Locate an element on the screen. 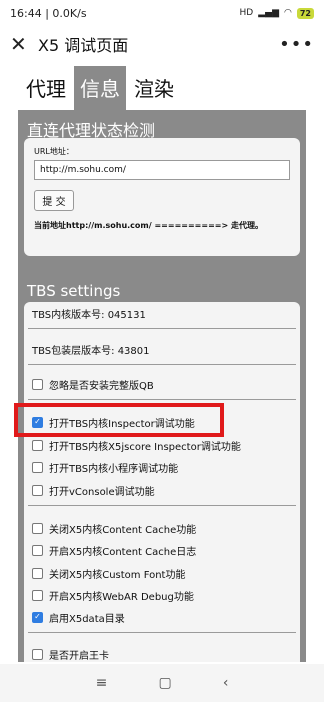  option-row: 打开vConsole调试功能 is located at coordinates (162, 490).